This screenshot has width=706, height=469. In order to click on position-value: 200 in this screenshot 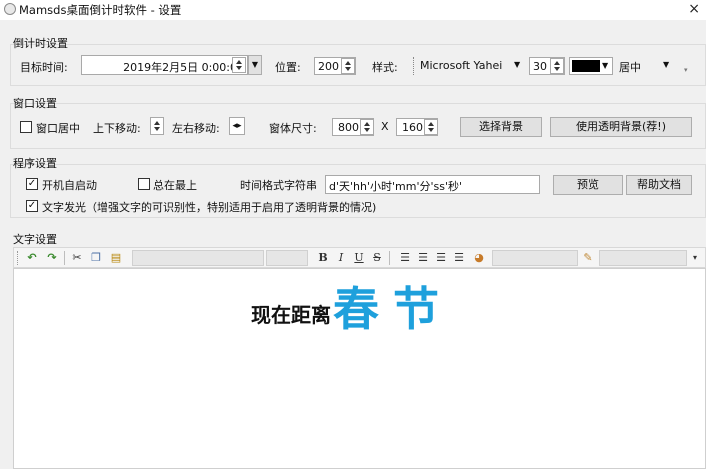, I will do `click(328, 66)`.